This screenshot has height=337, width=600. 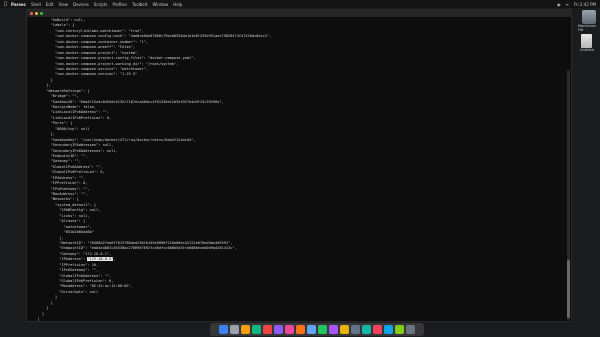 I want to click on hard-drive-icon, so click(x=589, y=17).